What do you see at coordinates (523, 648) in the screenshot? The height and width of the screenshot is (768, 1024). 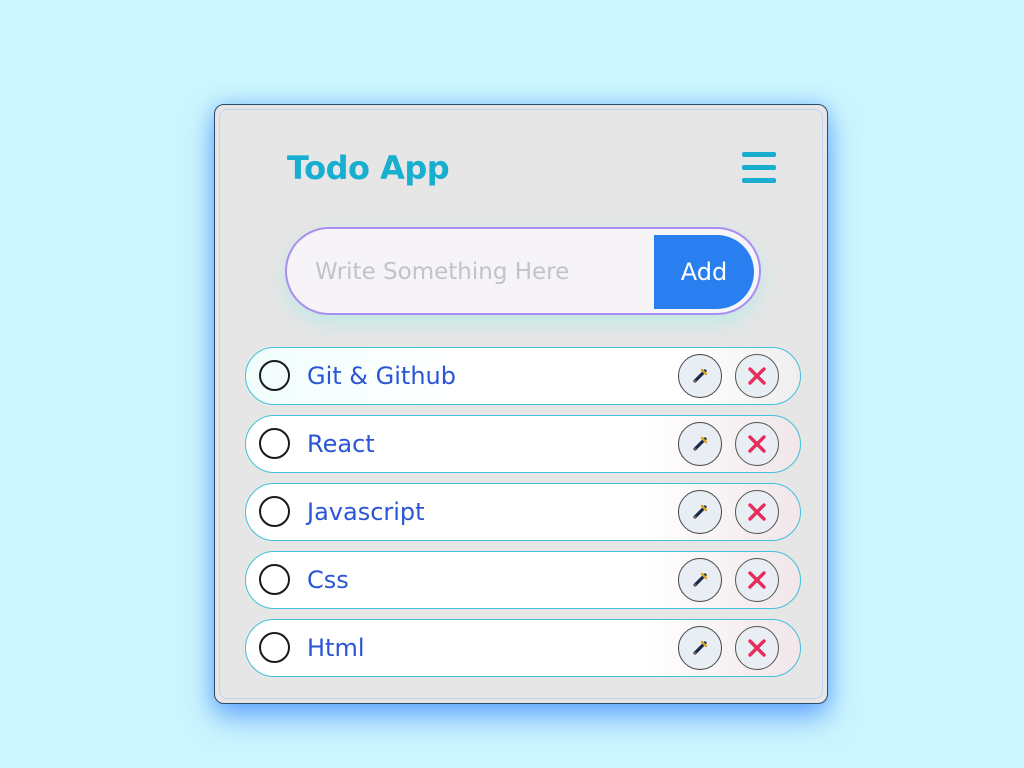 I see `todo-item: Html` at bounding box center [523, 648].